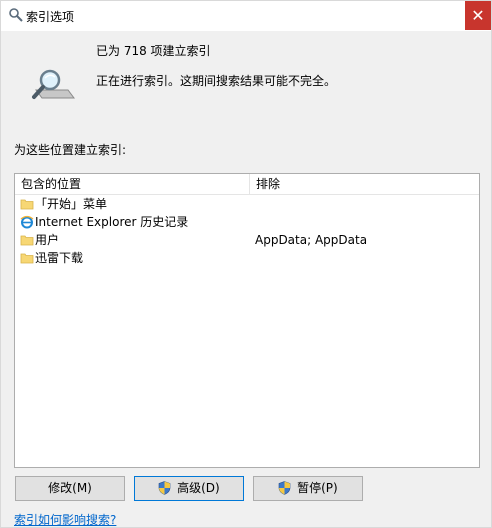 The height and width of the screenshot is (528, 492). I want to click on location-name: 「开始」菜单, so click(71, 204).